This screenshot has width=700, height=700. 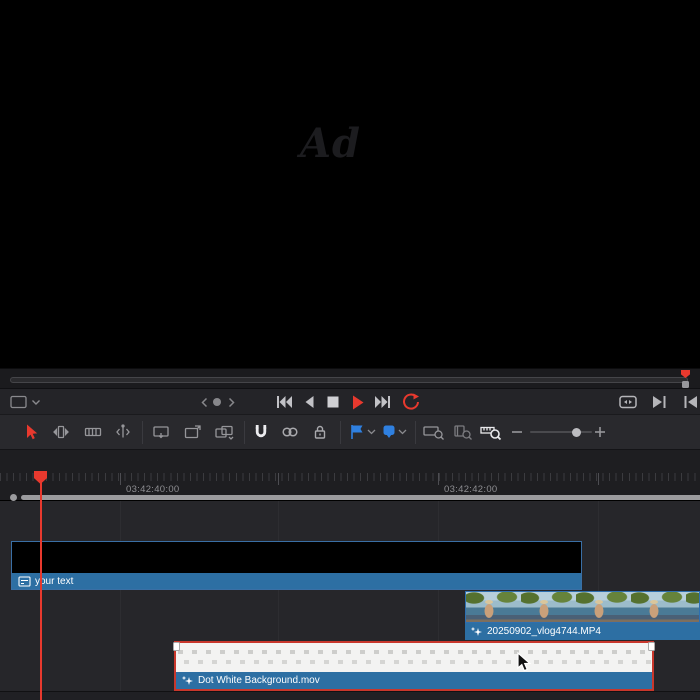 I want to click on play-button, so click(x=358, y=402).